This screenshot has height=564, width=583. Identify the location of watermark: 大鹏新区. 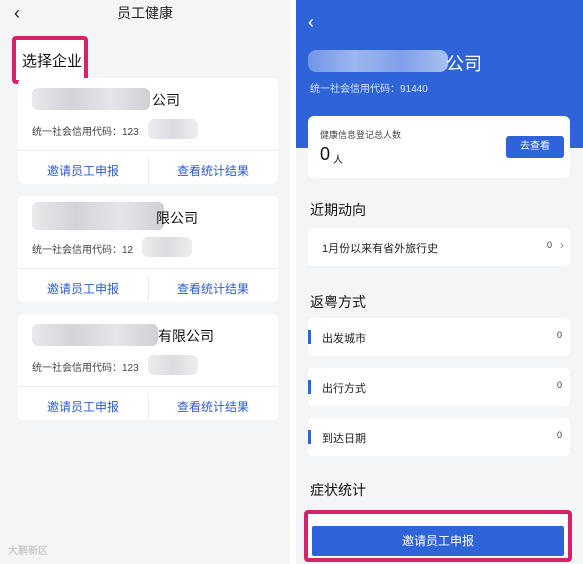
(28, 551).